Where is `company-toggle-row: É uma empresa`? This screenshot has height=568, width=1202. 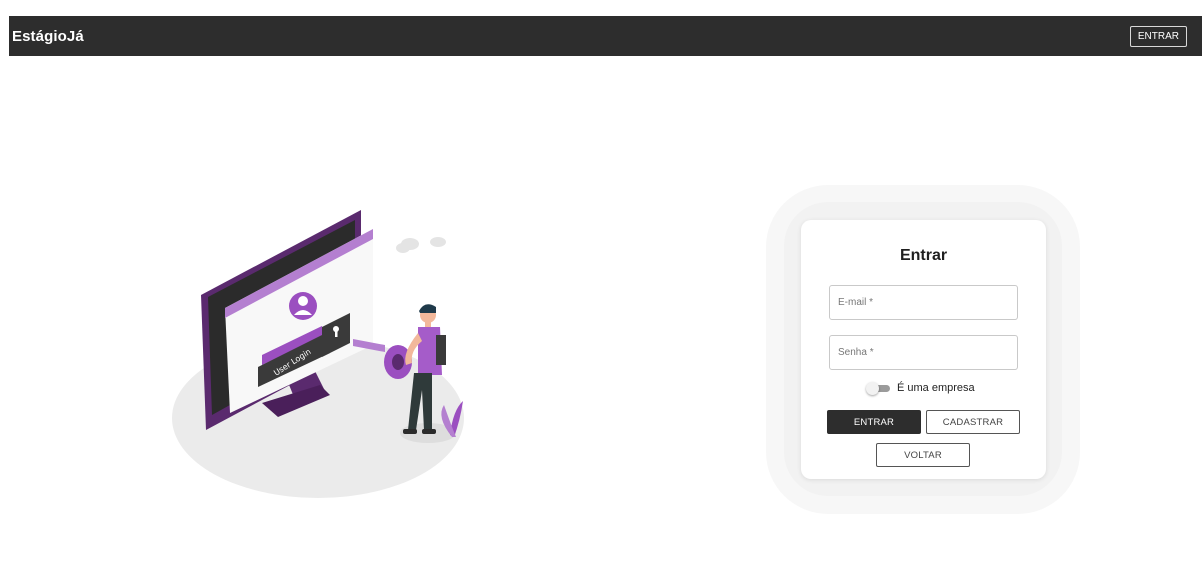
company-toggle-row: É uma empresa is located at coordinates (923, 388).